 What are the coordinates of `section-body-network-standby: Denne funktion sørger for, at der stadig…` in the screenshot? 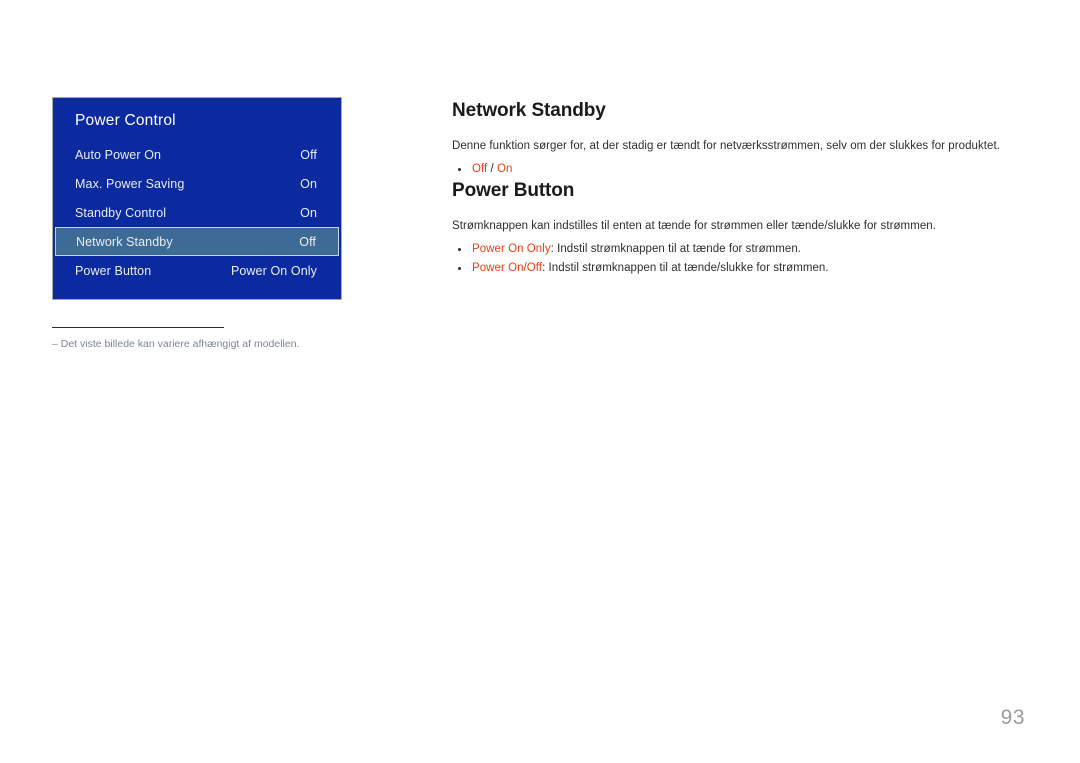 It's located at (726, 146).